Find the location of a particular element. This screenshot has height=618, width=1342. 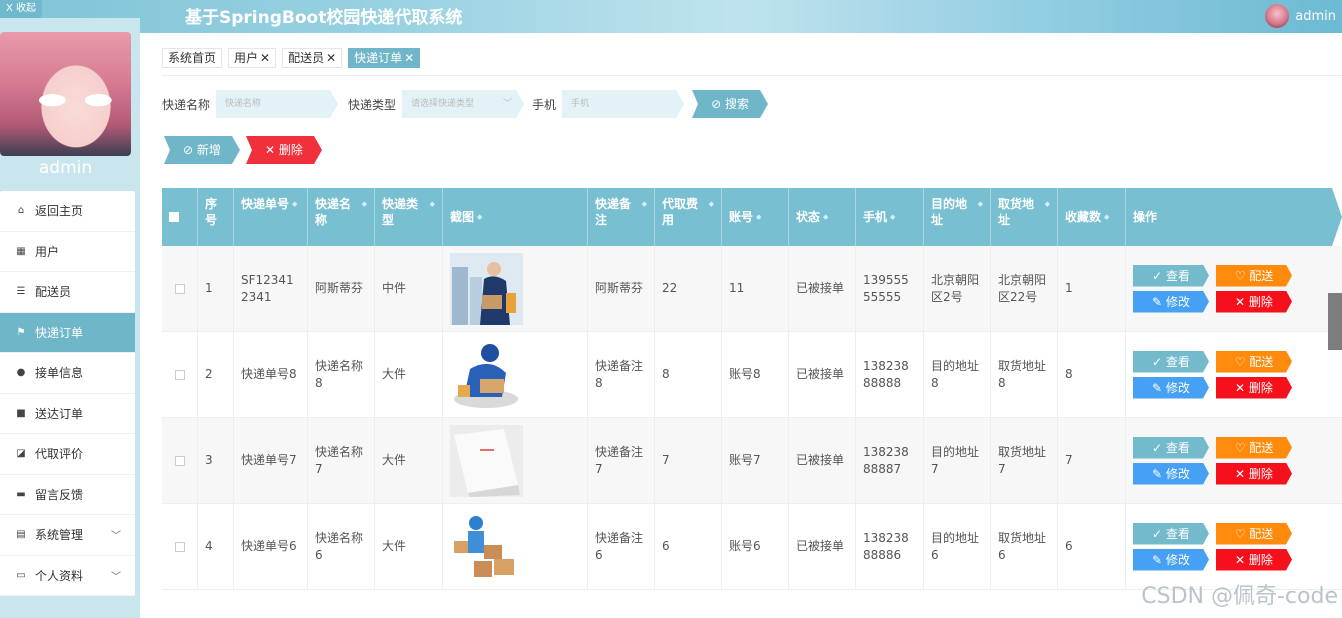

col-fee: 代取费用 ◆ is located at coordinates (688, 217).